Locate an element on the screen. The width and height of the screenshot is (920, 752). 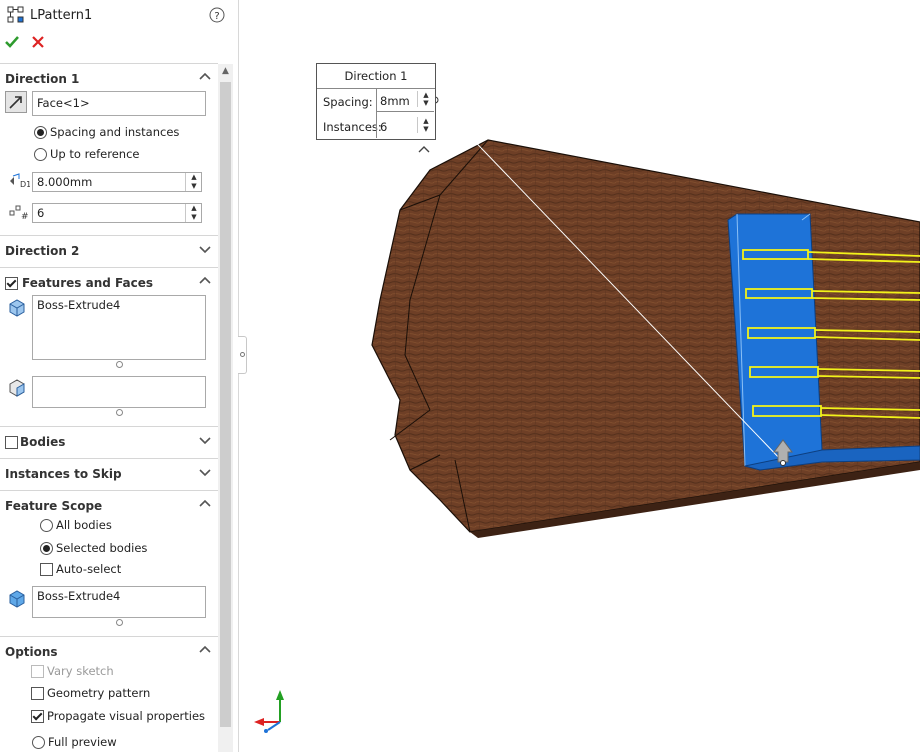
spacing-input: 8.000mm is located at coordinates (117, 182).